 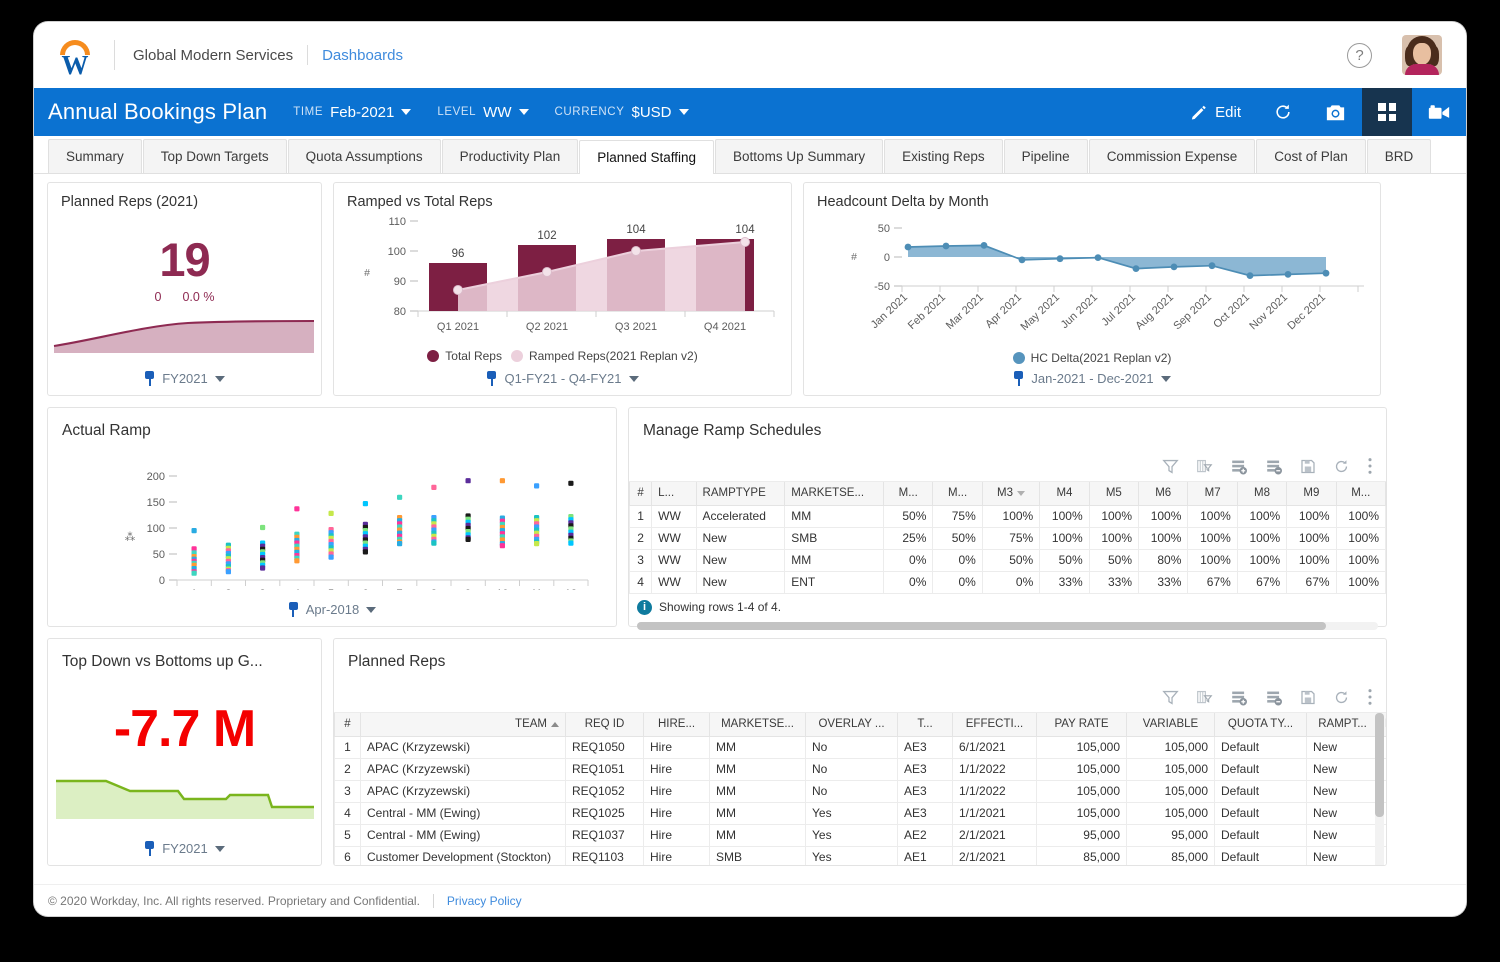 What do you see at coordinates (1045, 156) in the screenshot?
I see `tab-pipeline: Pipeline` at bounding box center [1045, 156].